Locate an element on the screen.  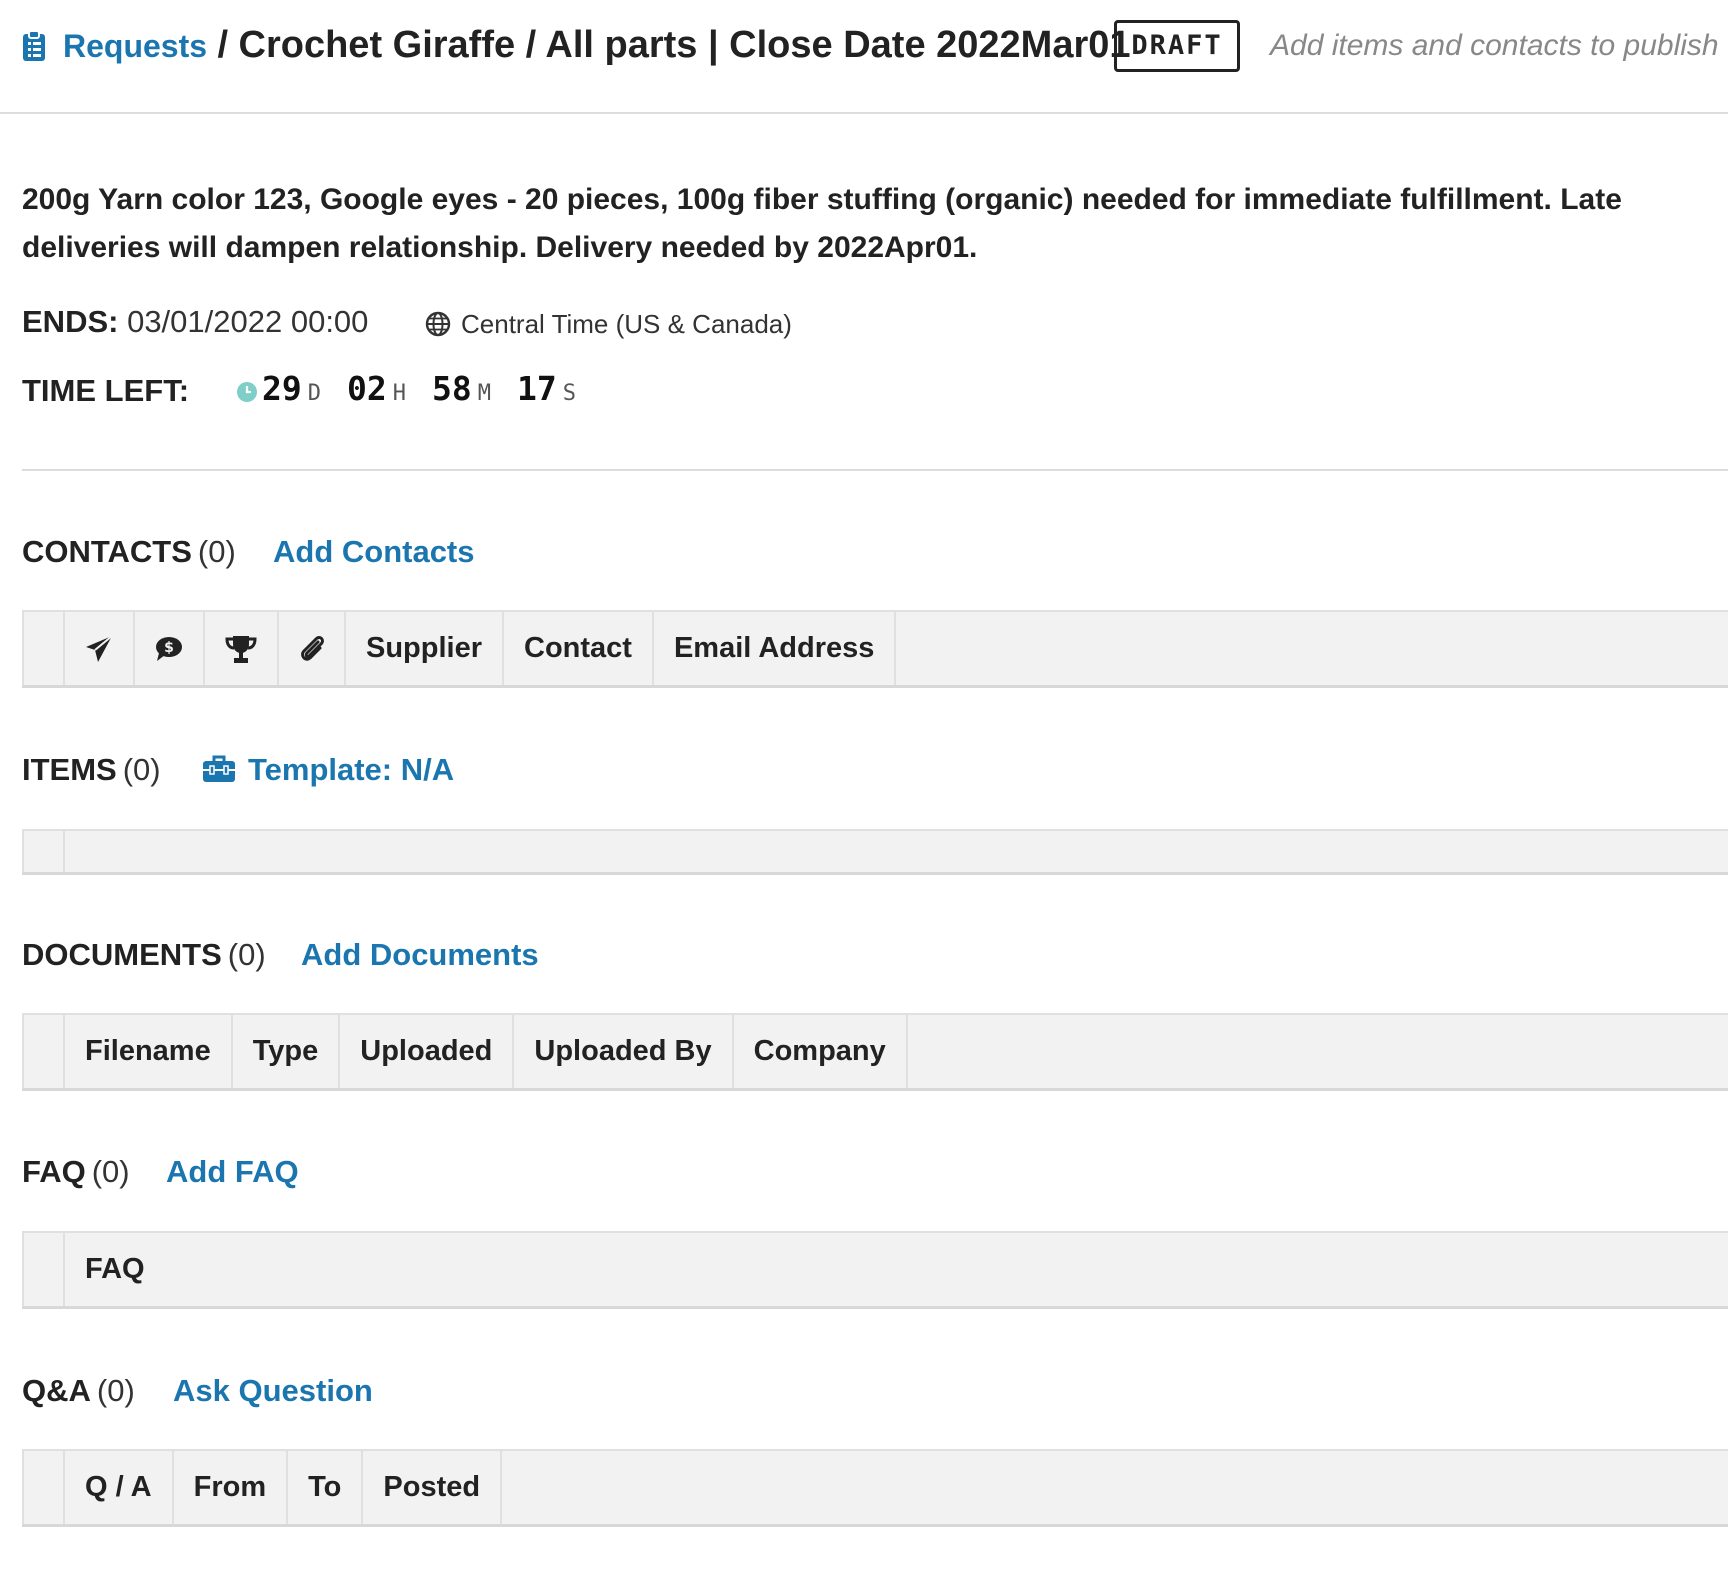
uploaded-by-column-header: Uploaded By is located at coordinates (624, 1051).